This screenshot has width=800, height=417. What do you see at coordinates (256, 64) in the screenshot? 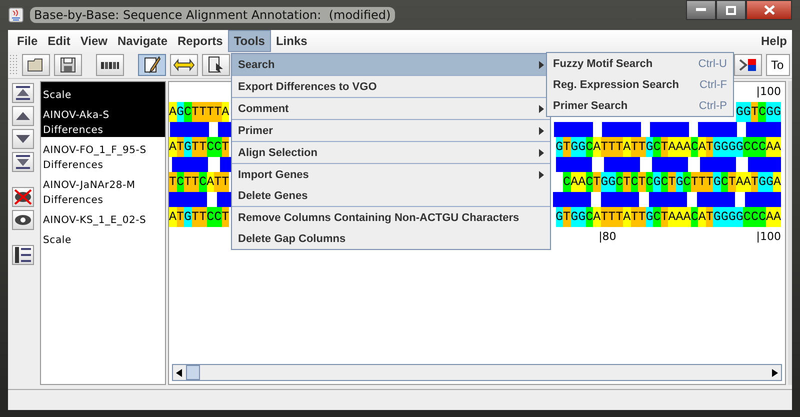
I see `menu-item-label: Search` at bounding box center [256, 64].